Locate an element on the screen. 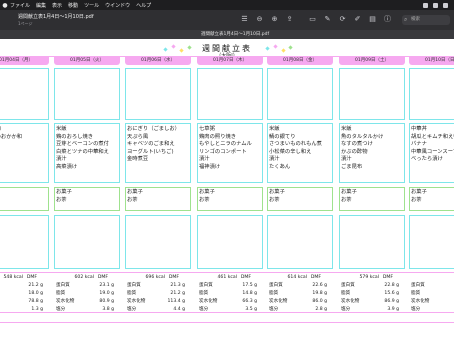 This screenshot has width=454, height=341. share-icon: ⇪ is located at coordinates (289, 19).